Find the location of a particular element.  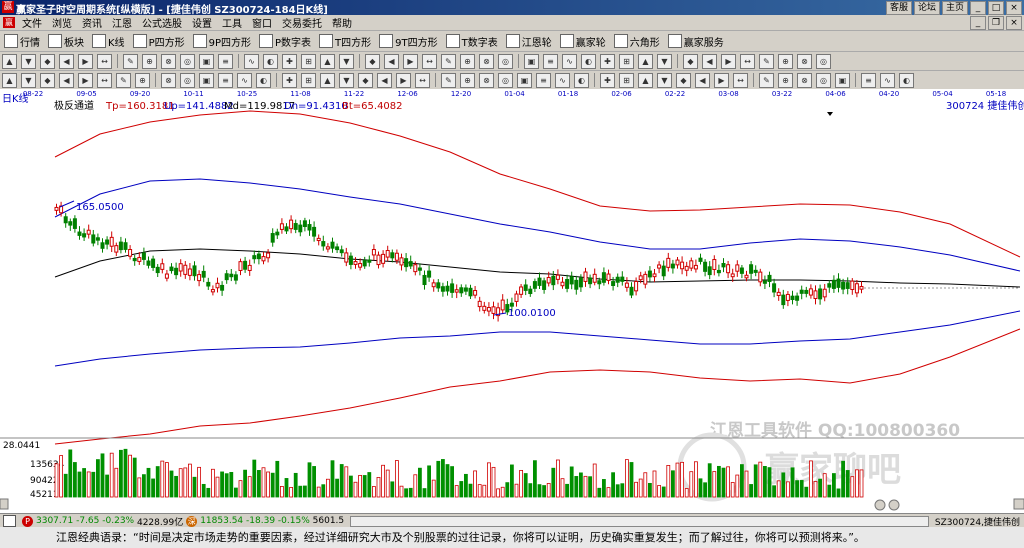

draw-tool-icon-20: ▶ is located at coordinates (410, 61).